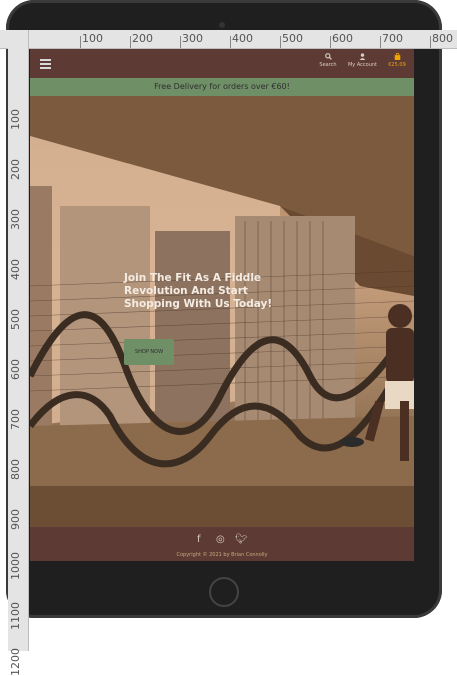  I want to click on user-icon, so click(362, 56).